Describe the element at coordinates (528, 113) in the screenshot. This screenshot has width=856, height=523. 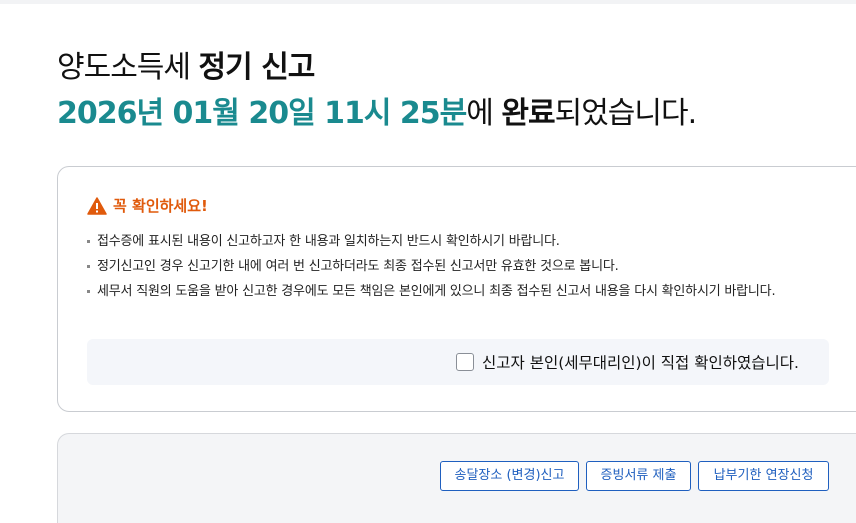
I see `completion-word: 완료` at that location.